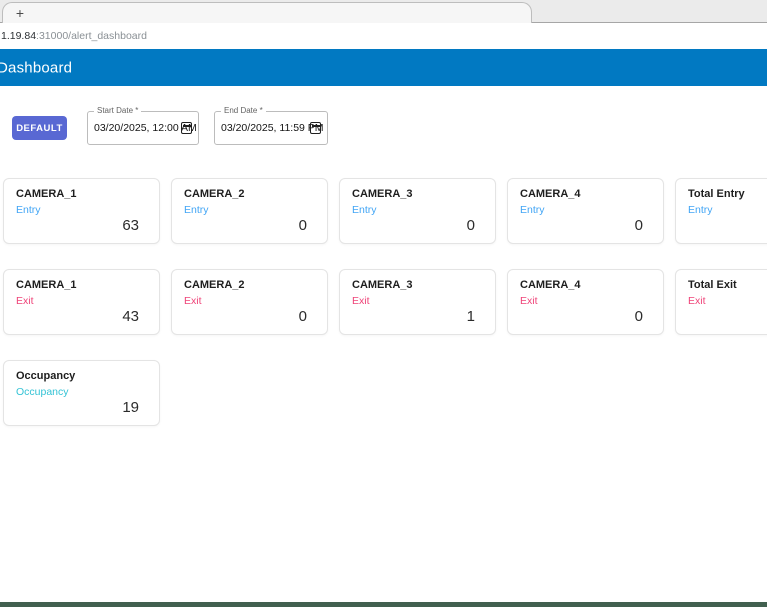  What do you see at coordinates (130, 407) in the screenshot?
I see `card-value: 19` at bounding box center [130, 407].